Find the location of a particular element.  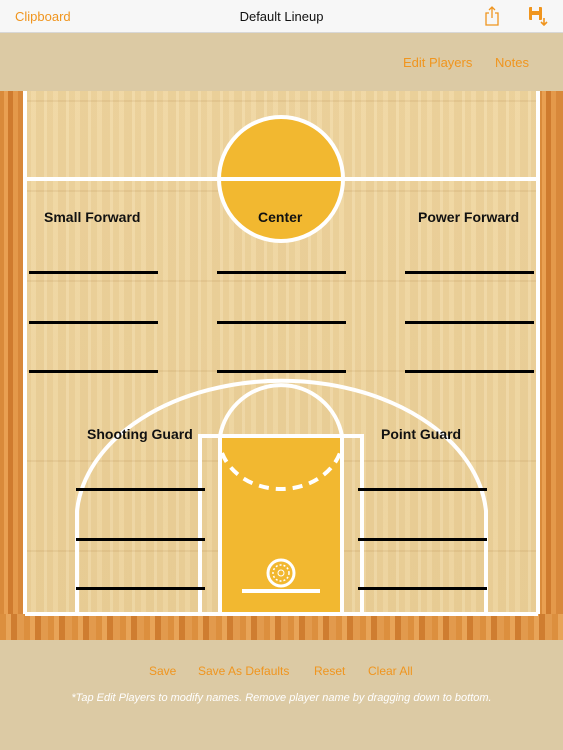

clear-all-button: Clear All is located at coordinates (390, 671).